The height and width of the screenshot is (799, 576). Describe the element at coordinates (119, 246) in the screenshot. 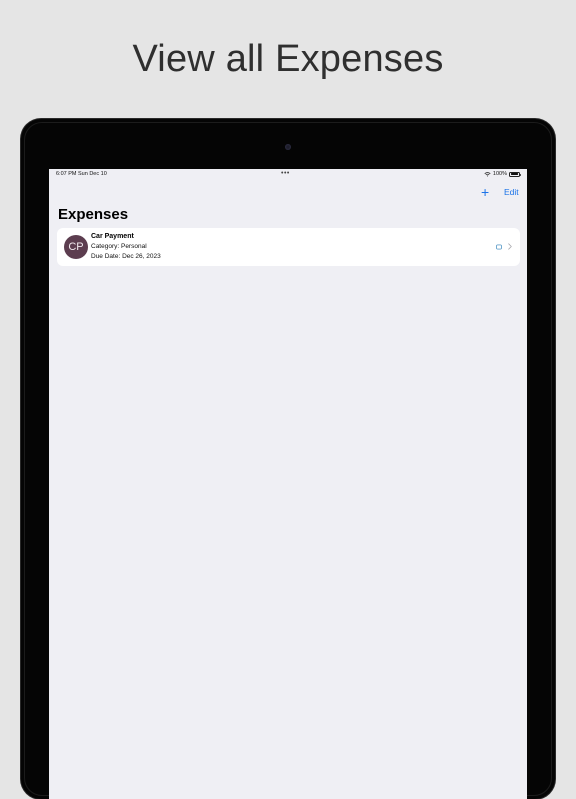

I see `expense-category: Category: Personal` at that location.